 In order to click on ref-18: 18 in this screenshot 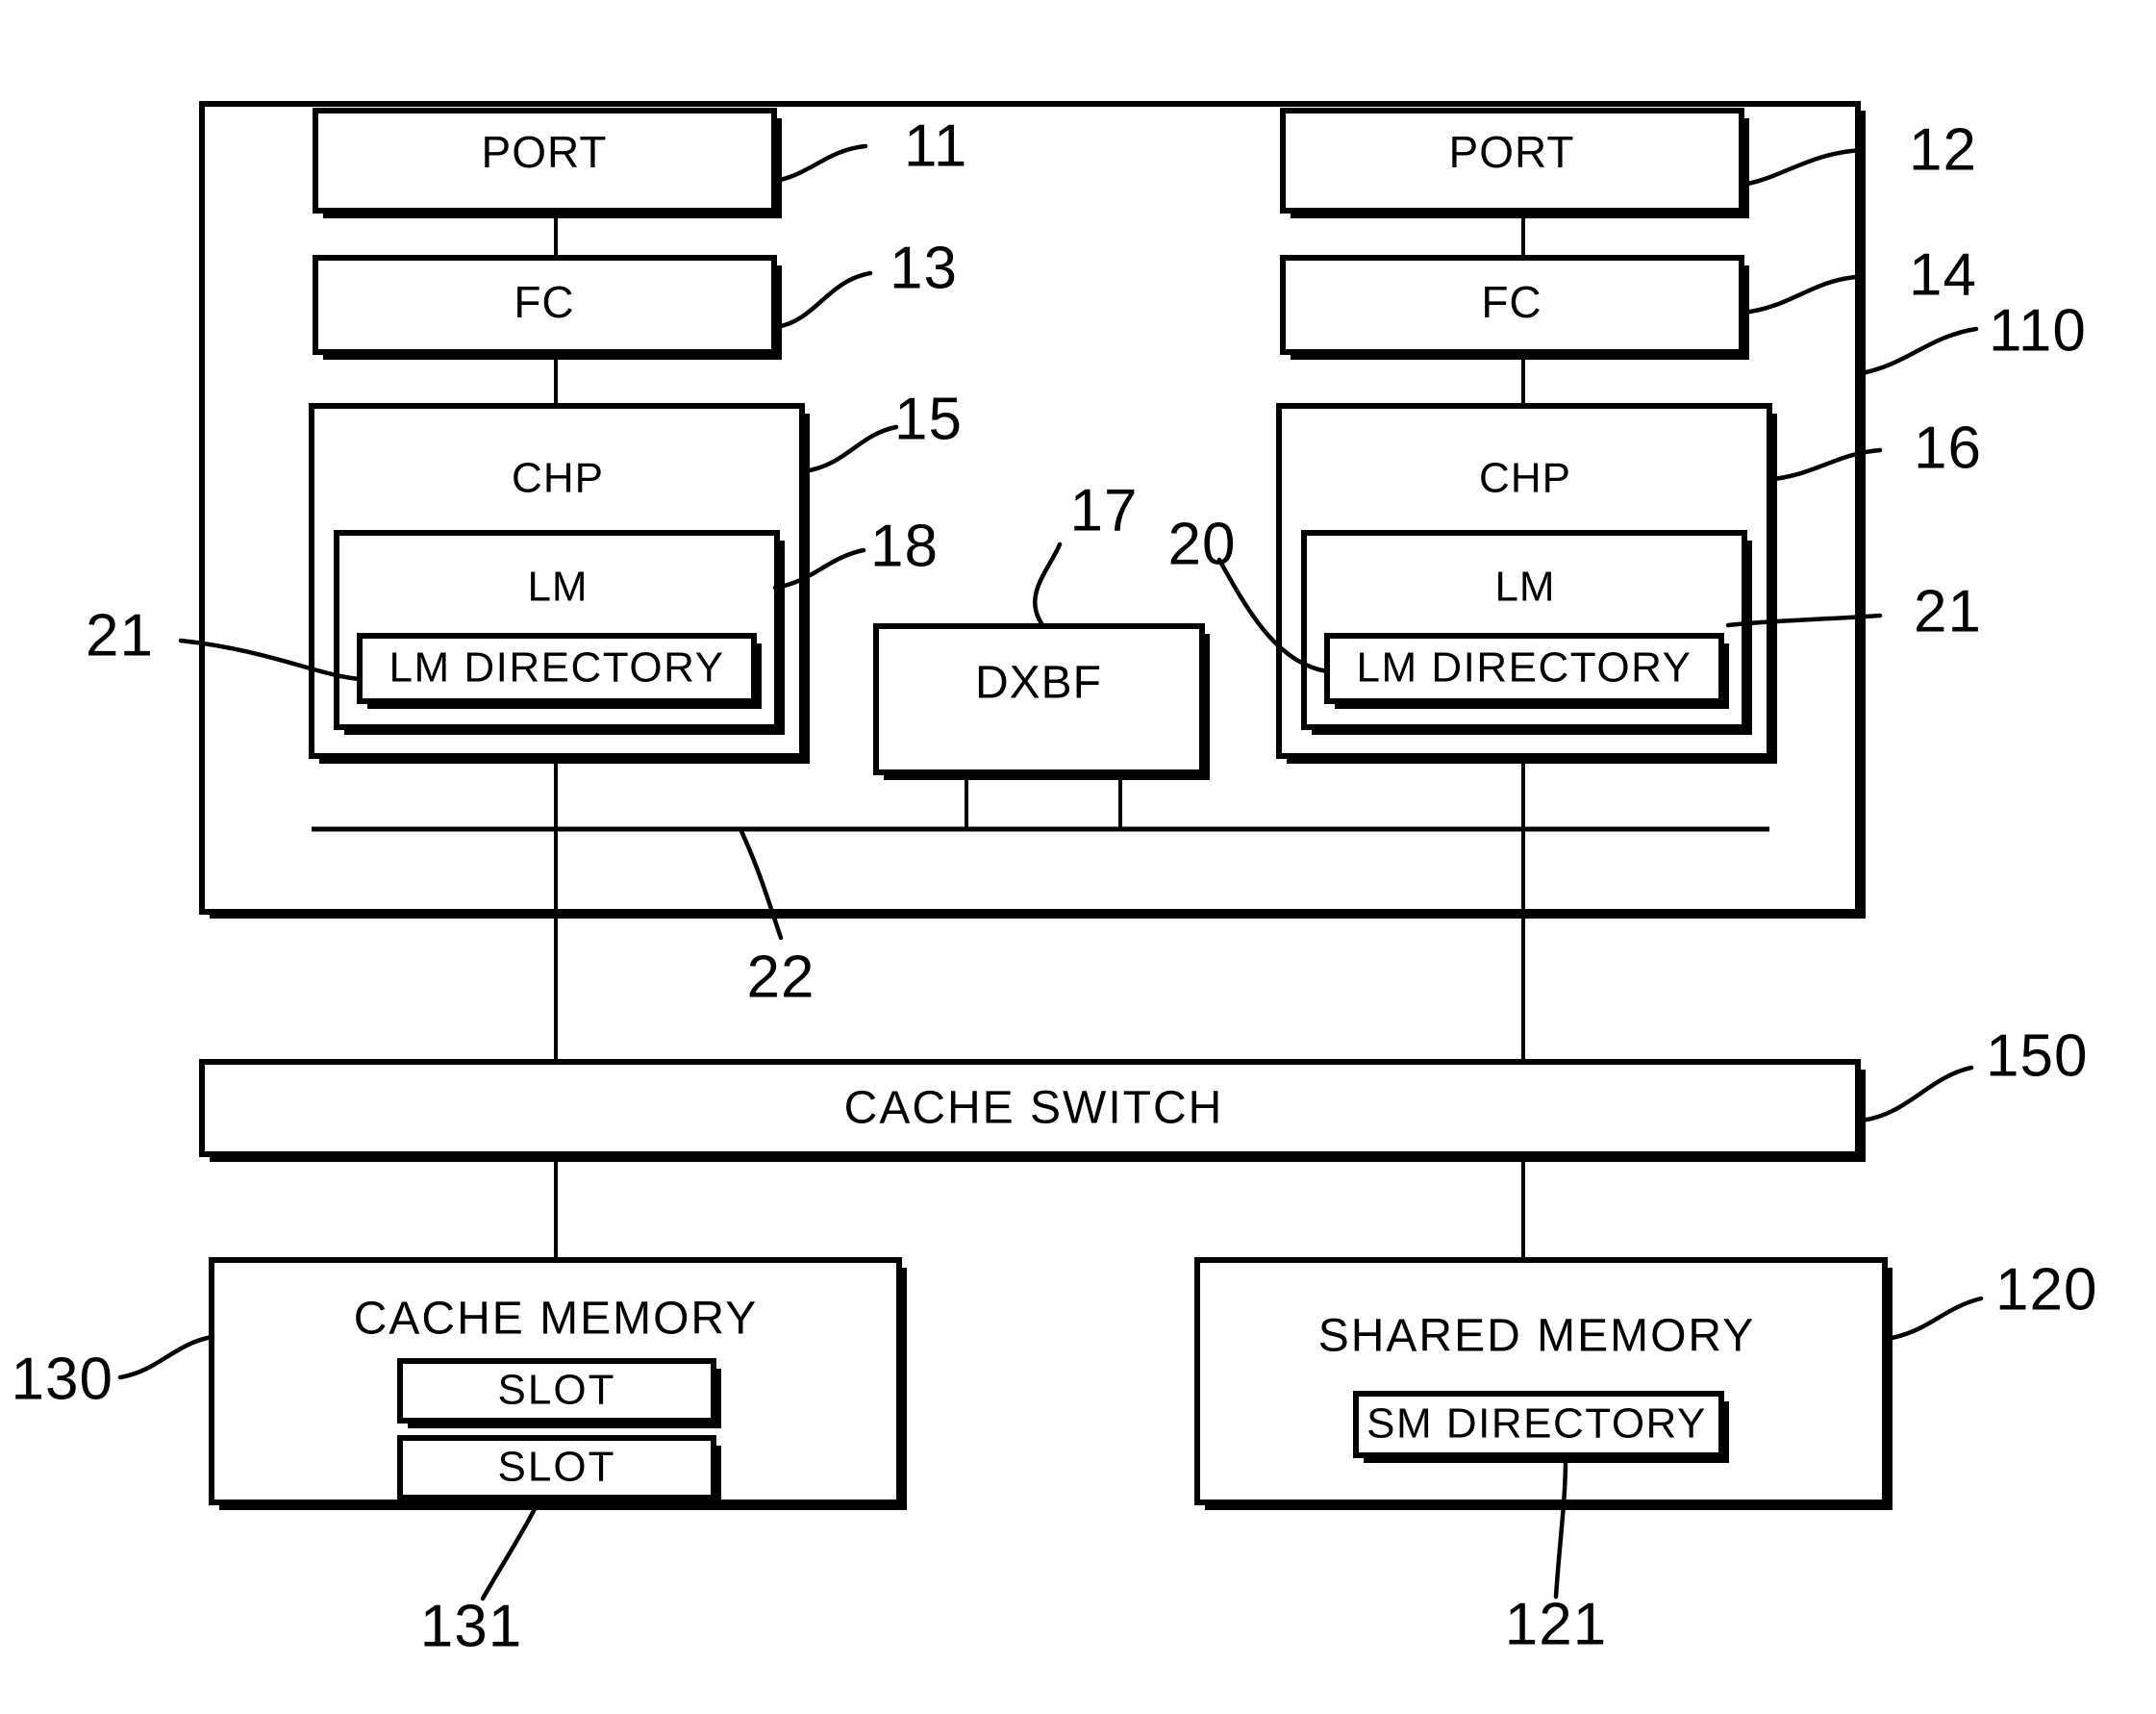, I will do `click(904, 546)`.